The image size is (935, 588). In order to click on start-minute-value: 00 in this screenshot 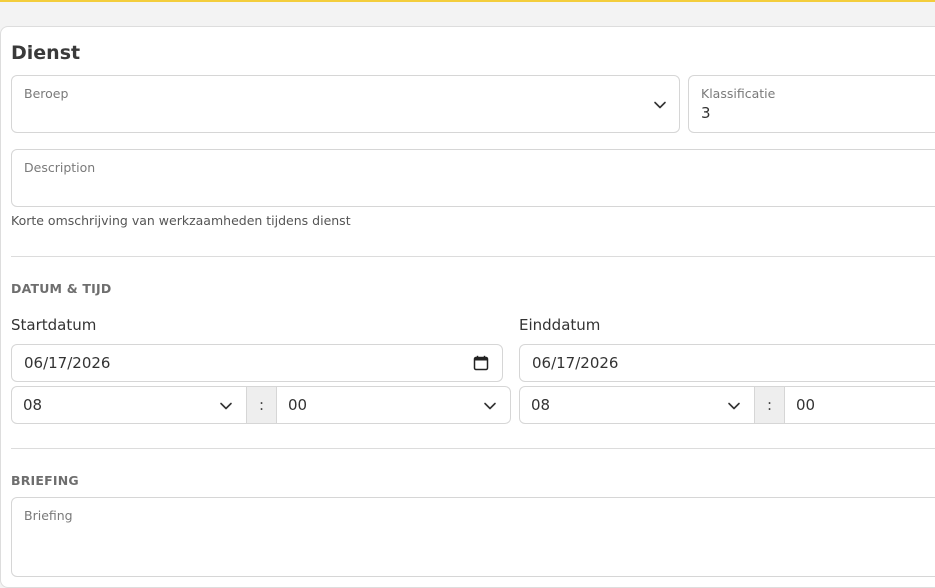, I will do `click(298, 405)`.